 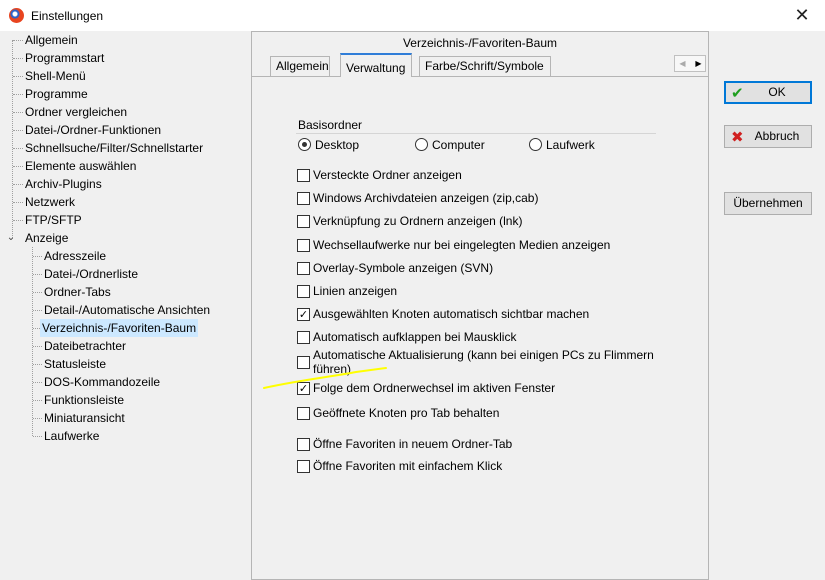 What do you see at coordinates (85, 346) in the screenshot?
I see `tree-item-dateibetrachter: Dateibetrachter` at bounding box center [85, 346].